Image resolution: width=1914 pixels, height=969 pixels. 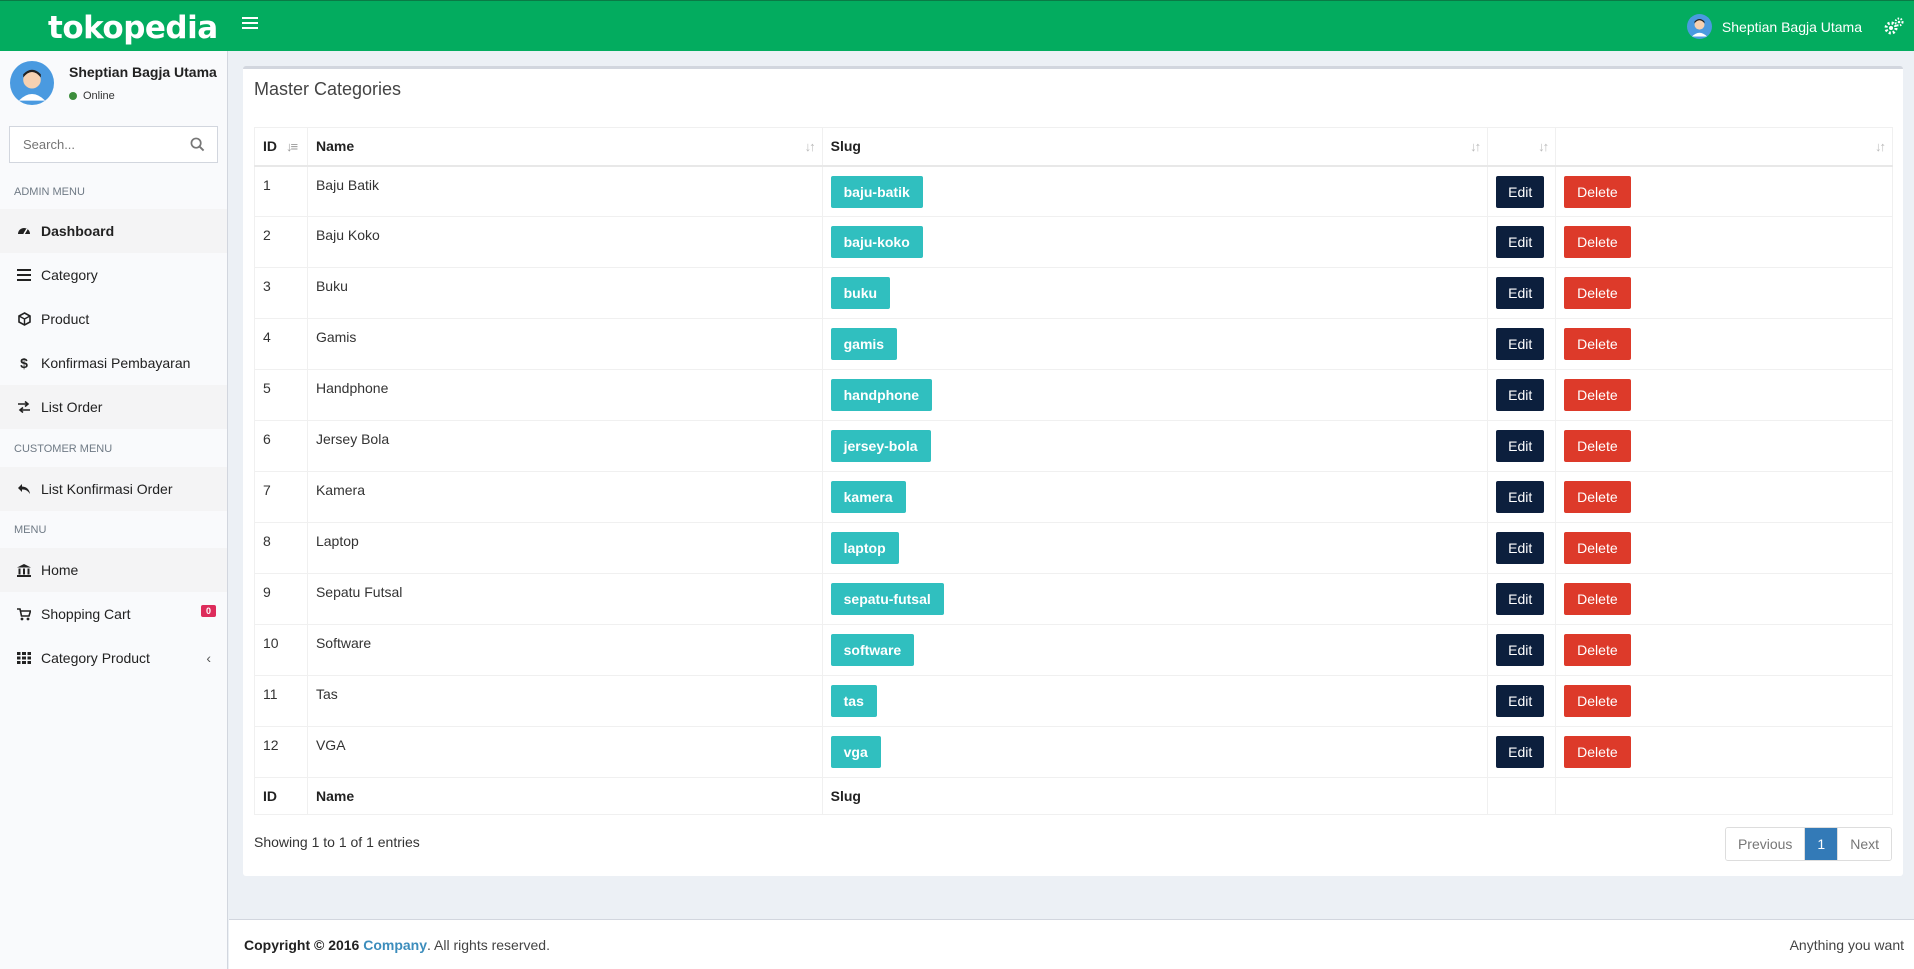 What do you see at coordinates (281, 344) in the screenshot?
I see `cell-id: 4` at bounding box center [281, 344].